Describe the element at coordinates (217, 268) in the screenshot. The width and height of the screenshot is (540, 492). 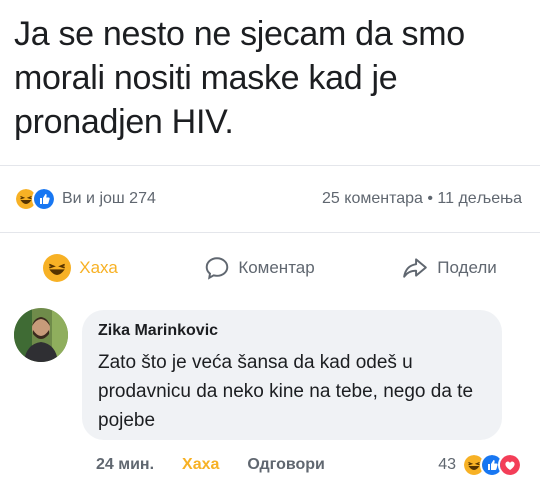
I see `comment-icon` at that location.